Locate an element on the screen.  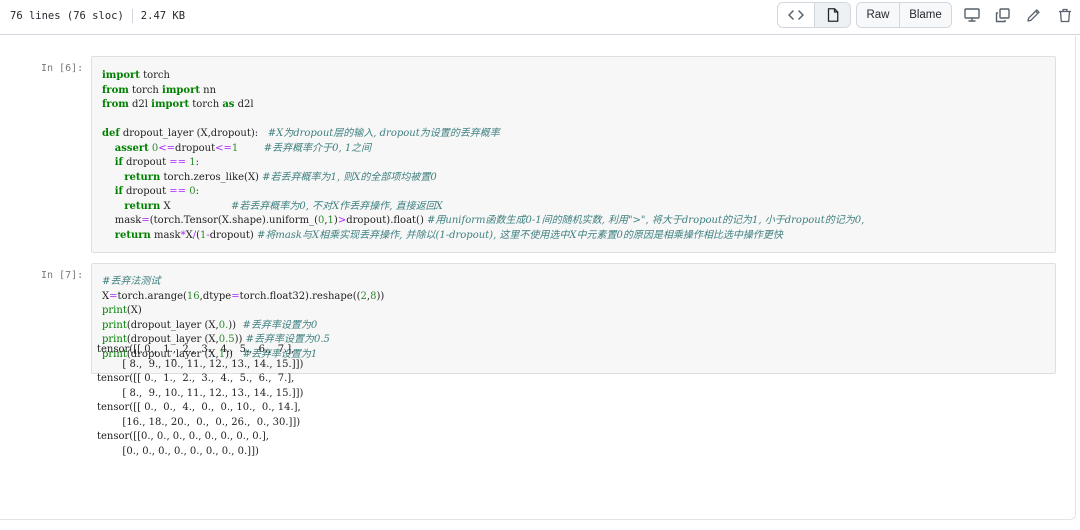
file-info: 76 lines (76 sloc) 2.47 KB is located at coordinates (97, 16).